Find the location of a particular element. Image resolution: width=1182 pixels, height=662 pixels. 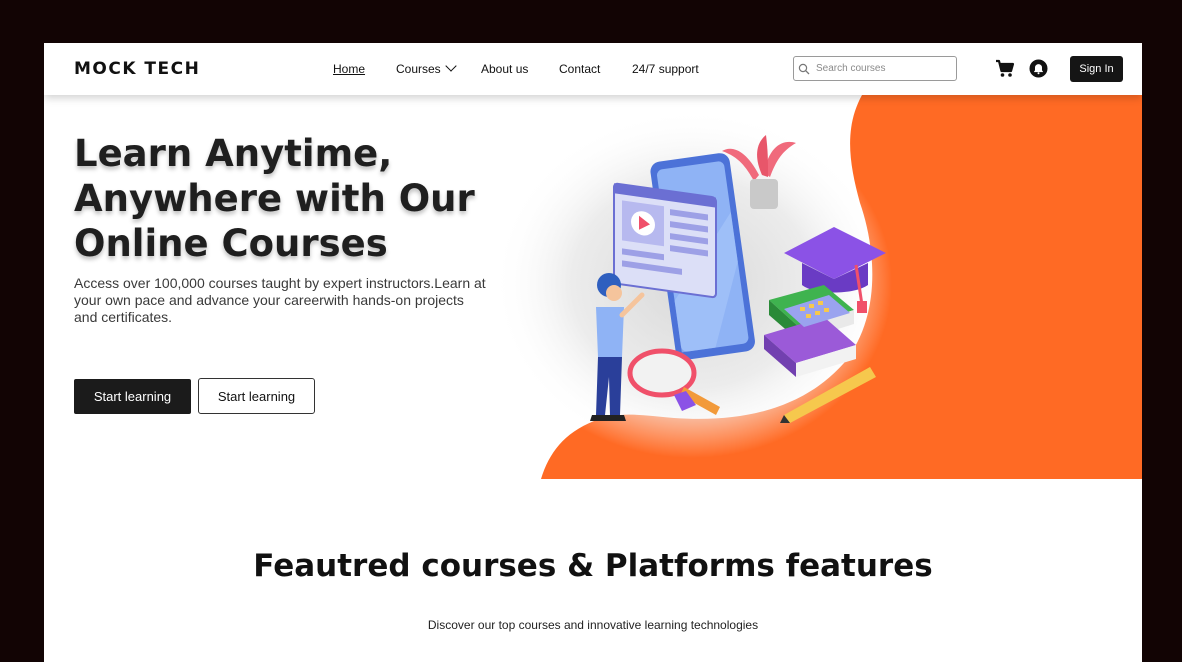

nav-courses: Courses is located at coordinates (426, 68).